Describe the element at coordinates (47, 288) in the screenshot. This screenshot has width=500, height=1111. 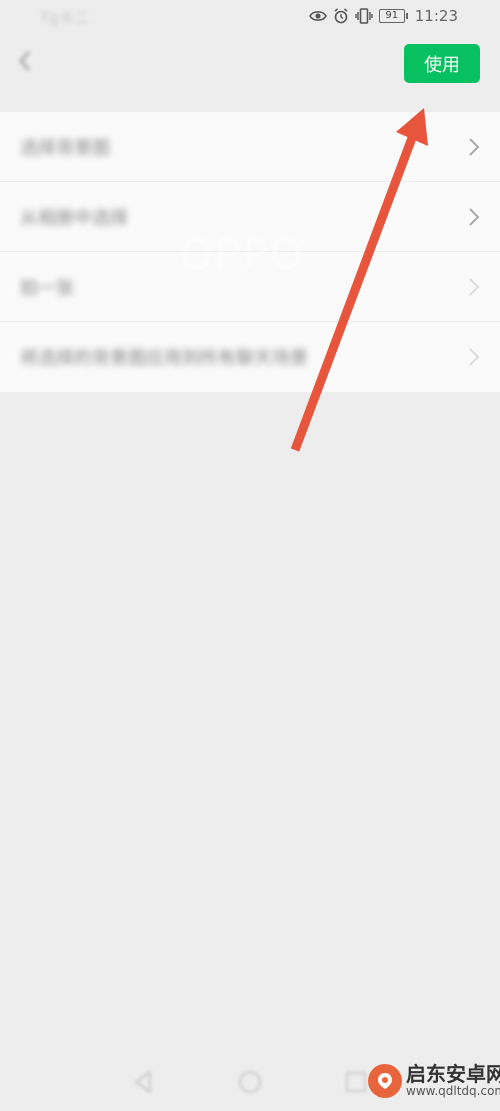
I see `list-item-label: 拍一张` at that location.